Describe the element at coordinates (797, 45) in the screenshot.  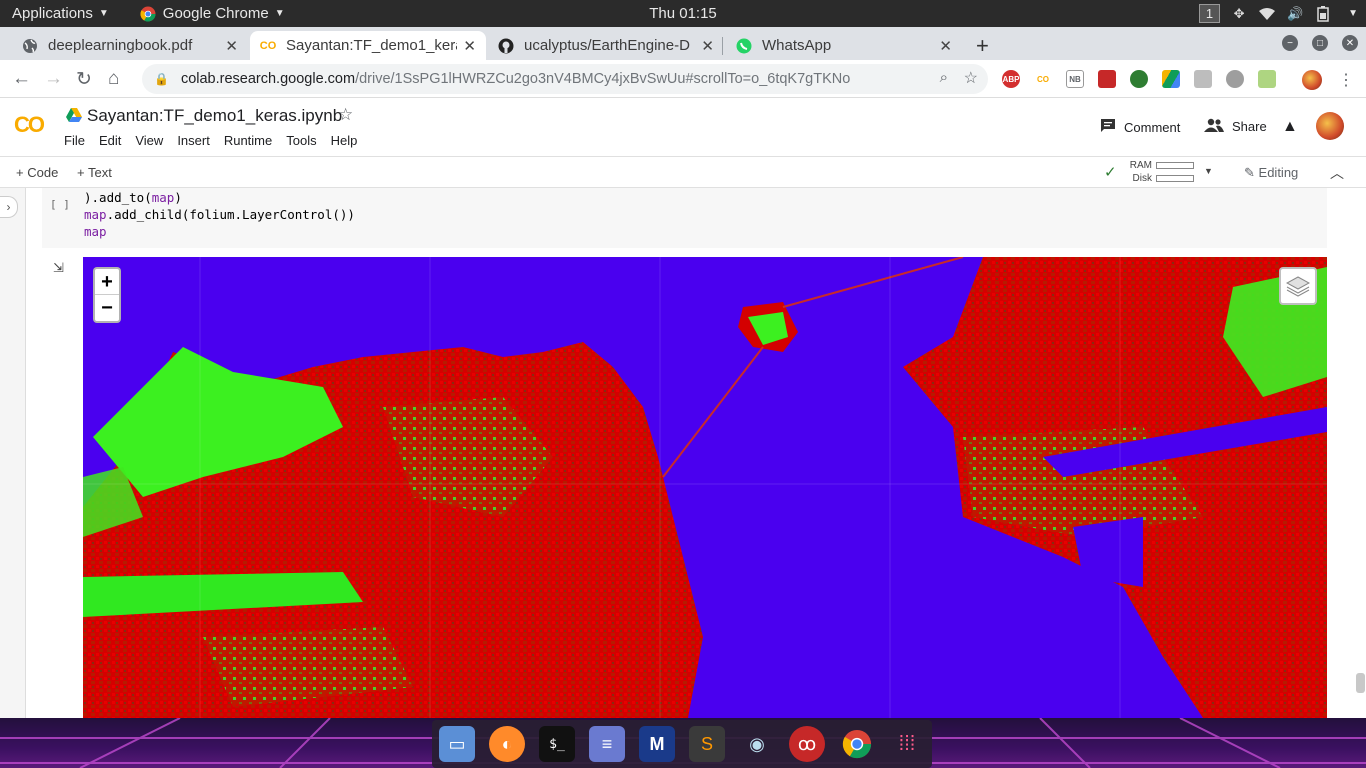
I see `tab-title: WhatsApp` at that location.